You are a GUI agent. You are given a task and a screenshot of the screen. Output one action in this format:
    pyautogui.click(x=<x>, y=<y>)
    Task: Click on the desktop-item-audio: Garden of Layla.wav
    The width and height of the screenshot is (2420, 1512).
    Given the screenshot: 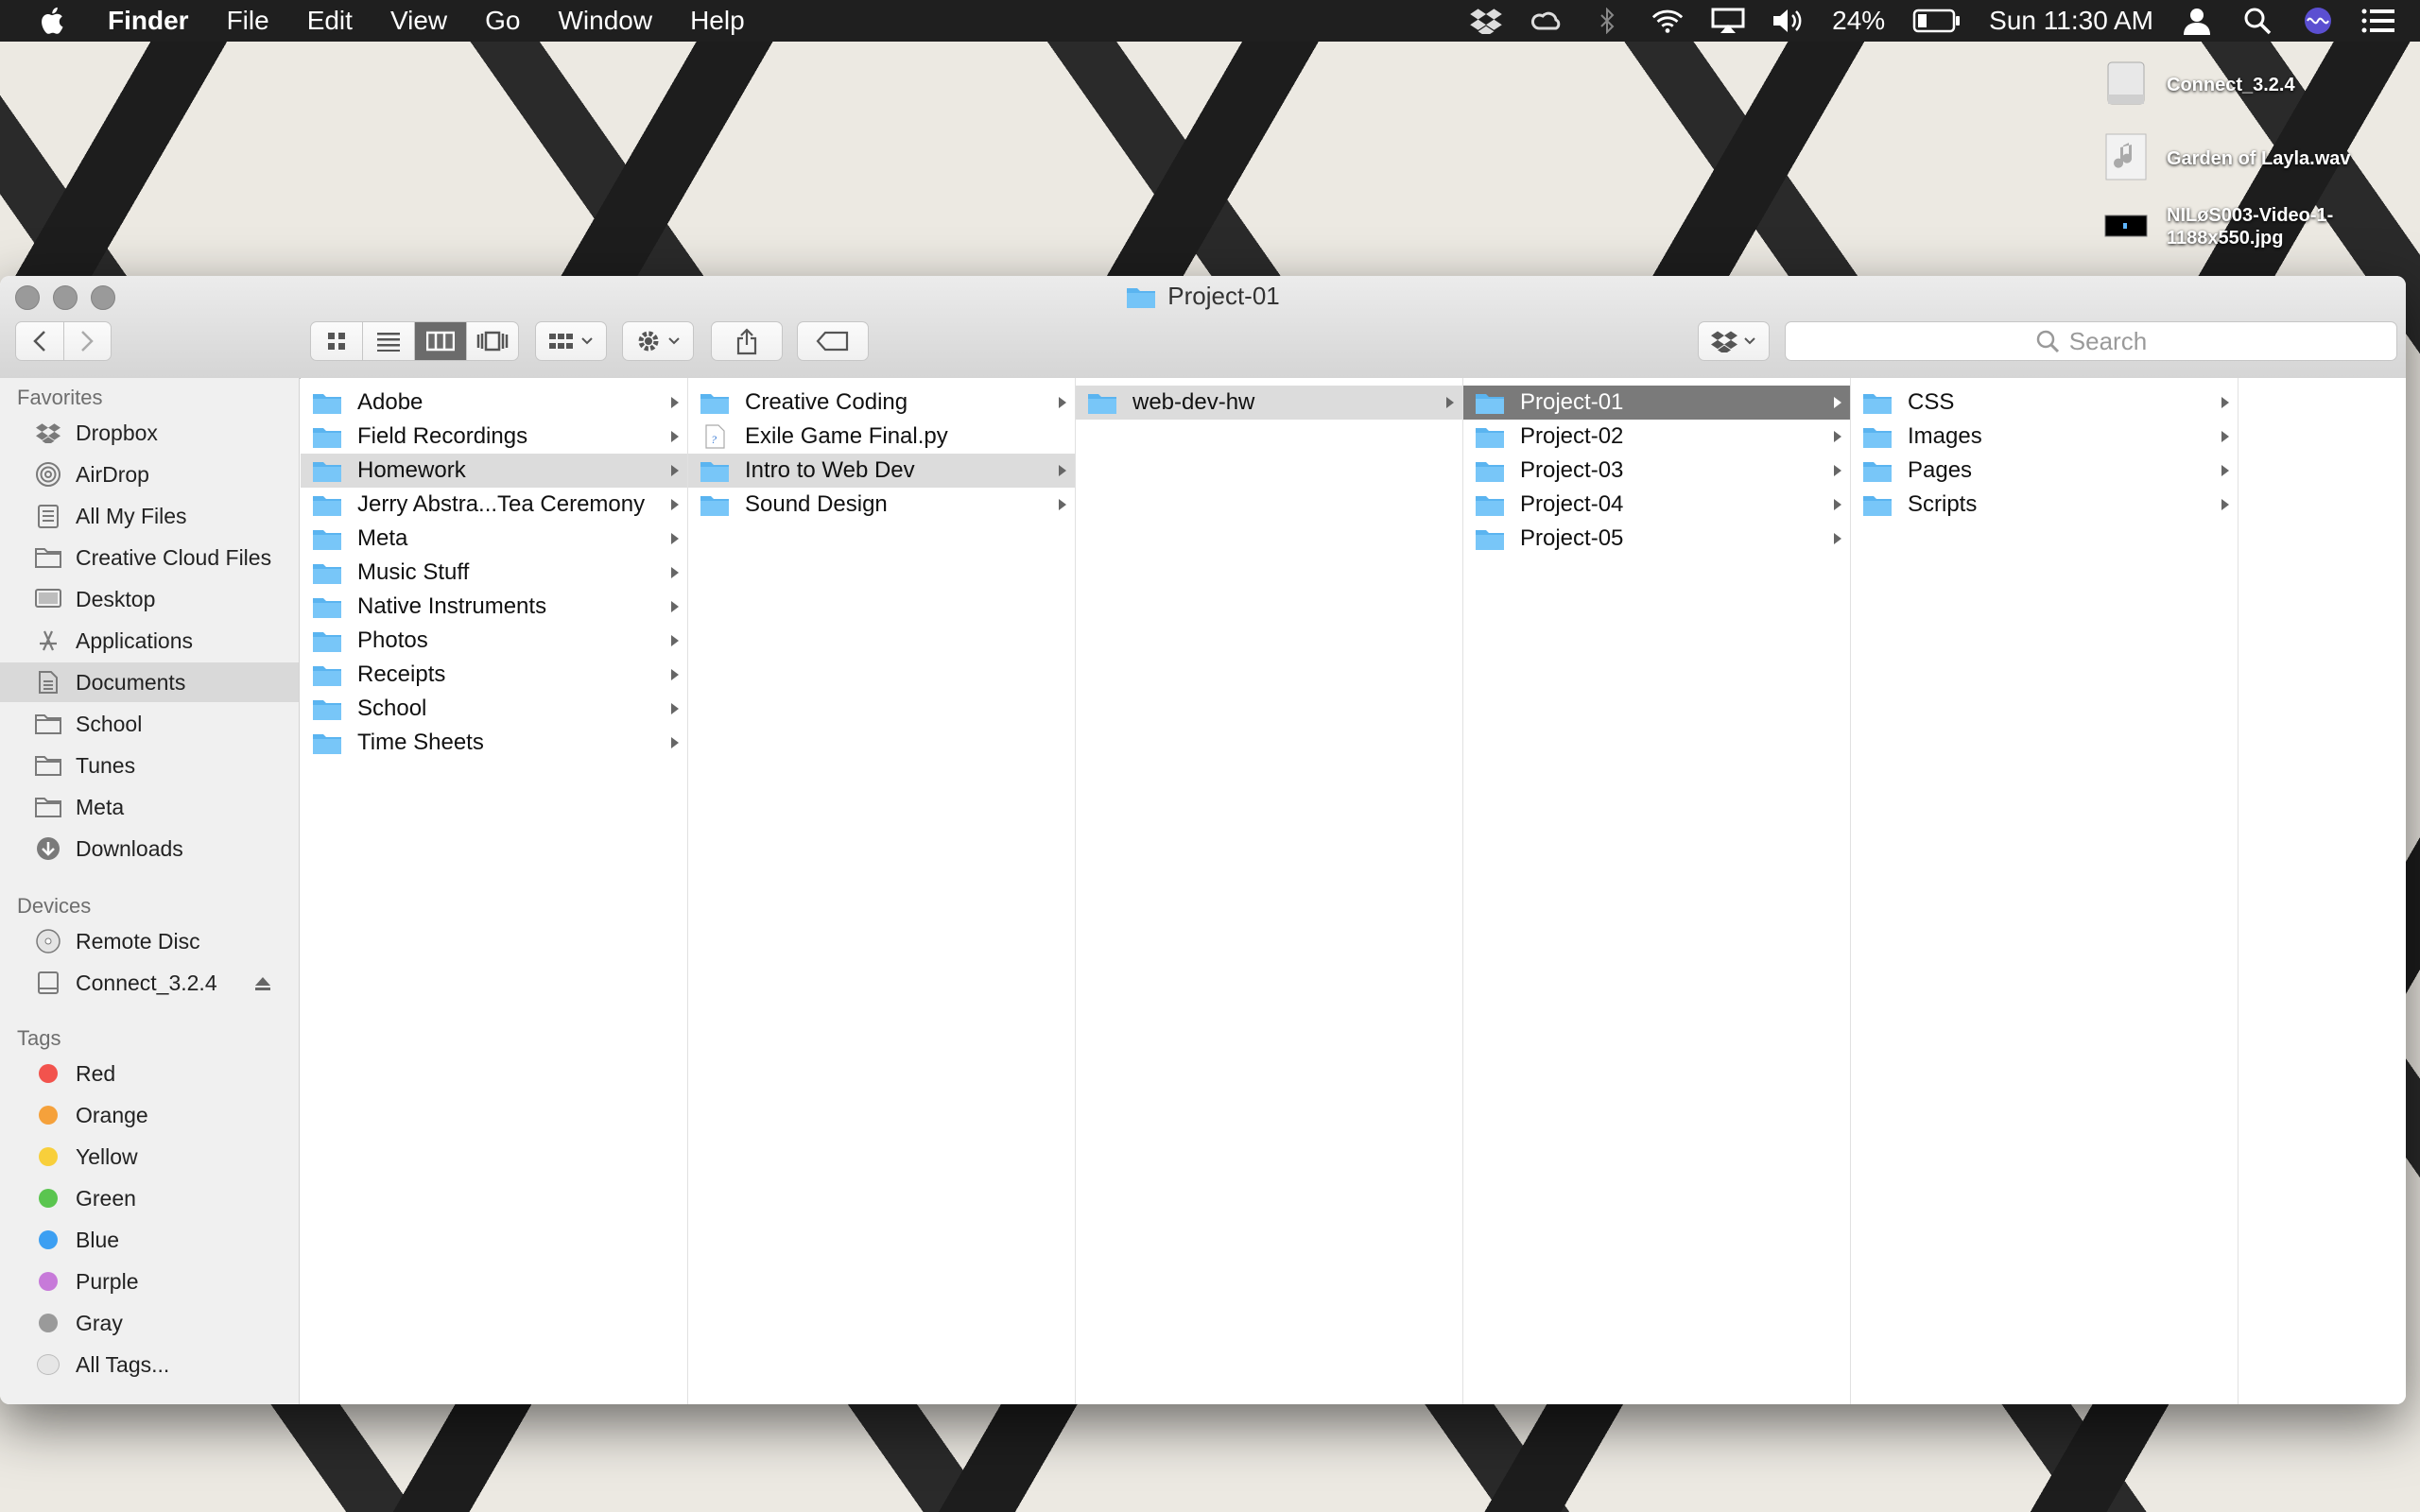 What is the action you would take?
    pyautogui.click(x=2249, y=156)
    